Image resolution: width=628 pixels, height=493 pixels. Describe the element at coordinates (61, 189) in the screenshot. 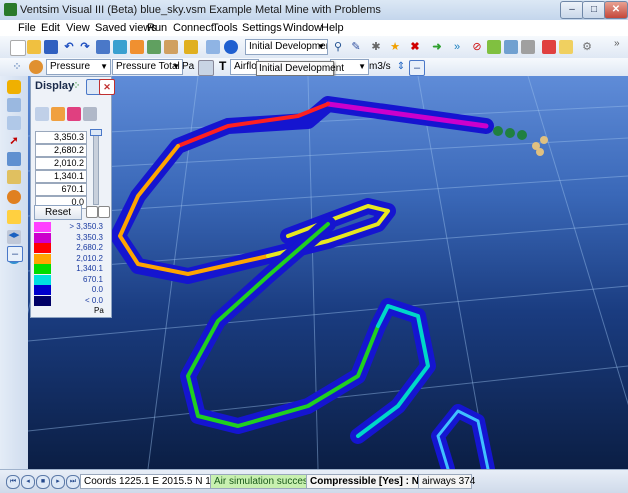

I see `range-value-5: 670.1` at that location.